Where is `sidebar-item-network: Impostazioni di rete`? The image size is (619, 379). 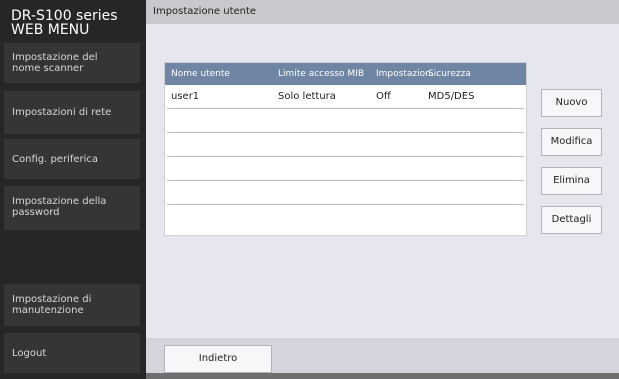 sidebar-item-network: Impostazioni di rete is located at coordinates (72, 112).